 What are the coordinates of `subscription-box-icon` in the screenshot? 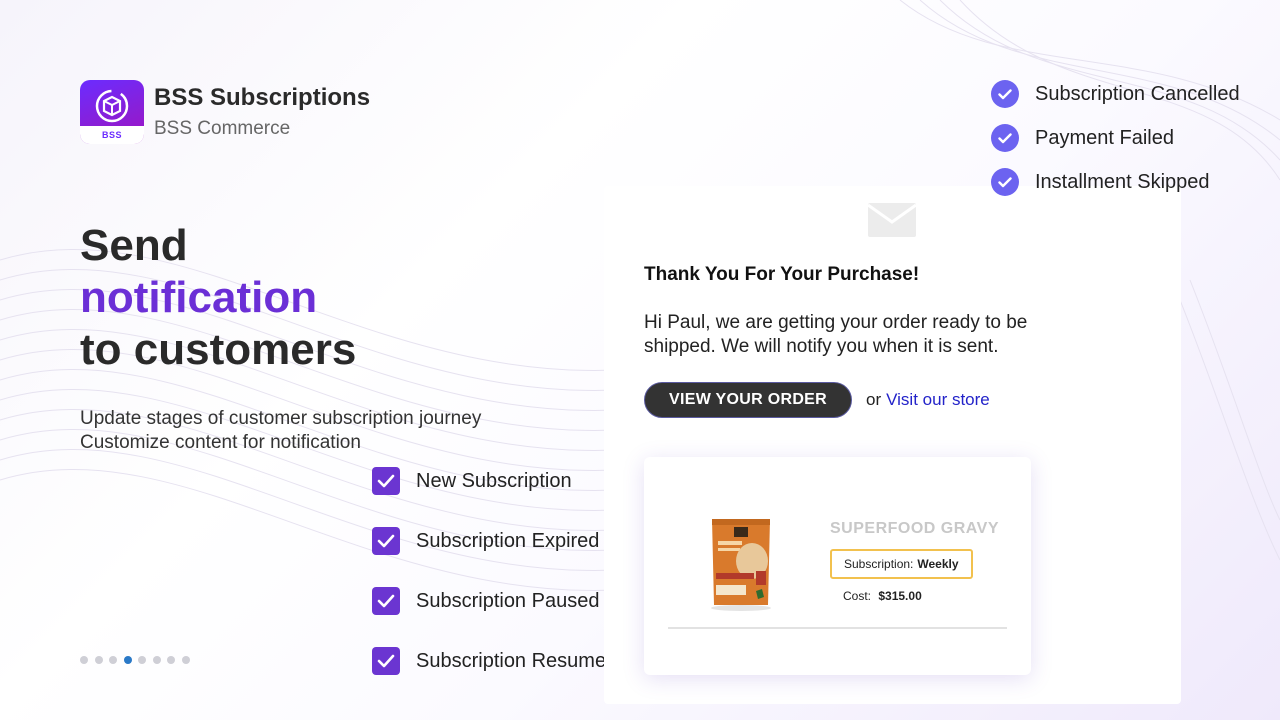 It's located at (112, 106).